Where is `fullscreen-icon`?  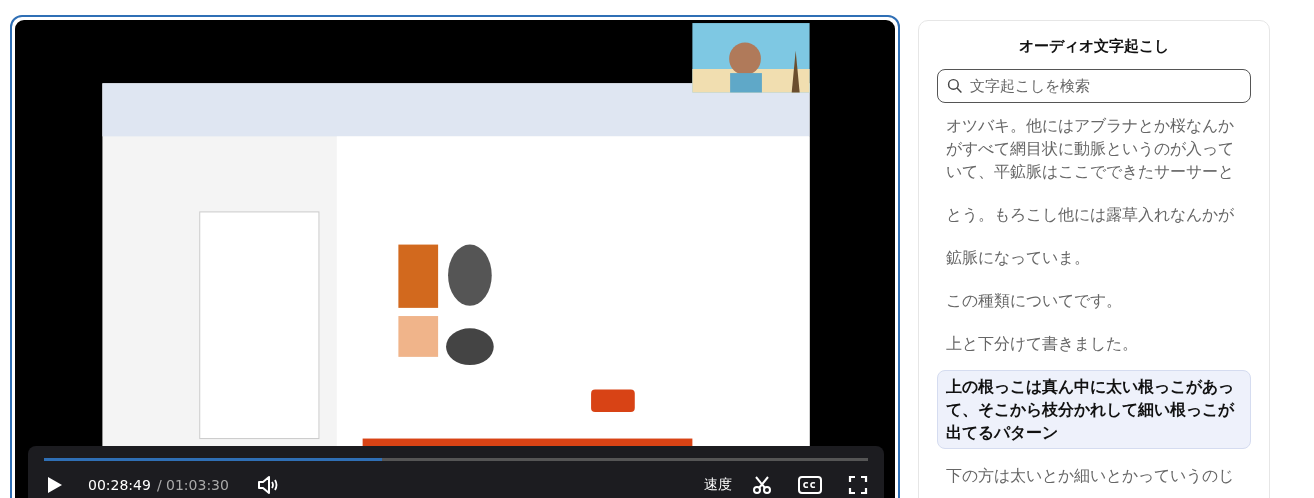
fullscreen-icon is located at coordinates (858, 485).